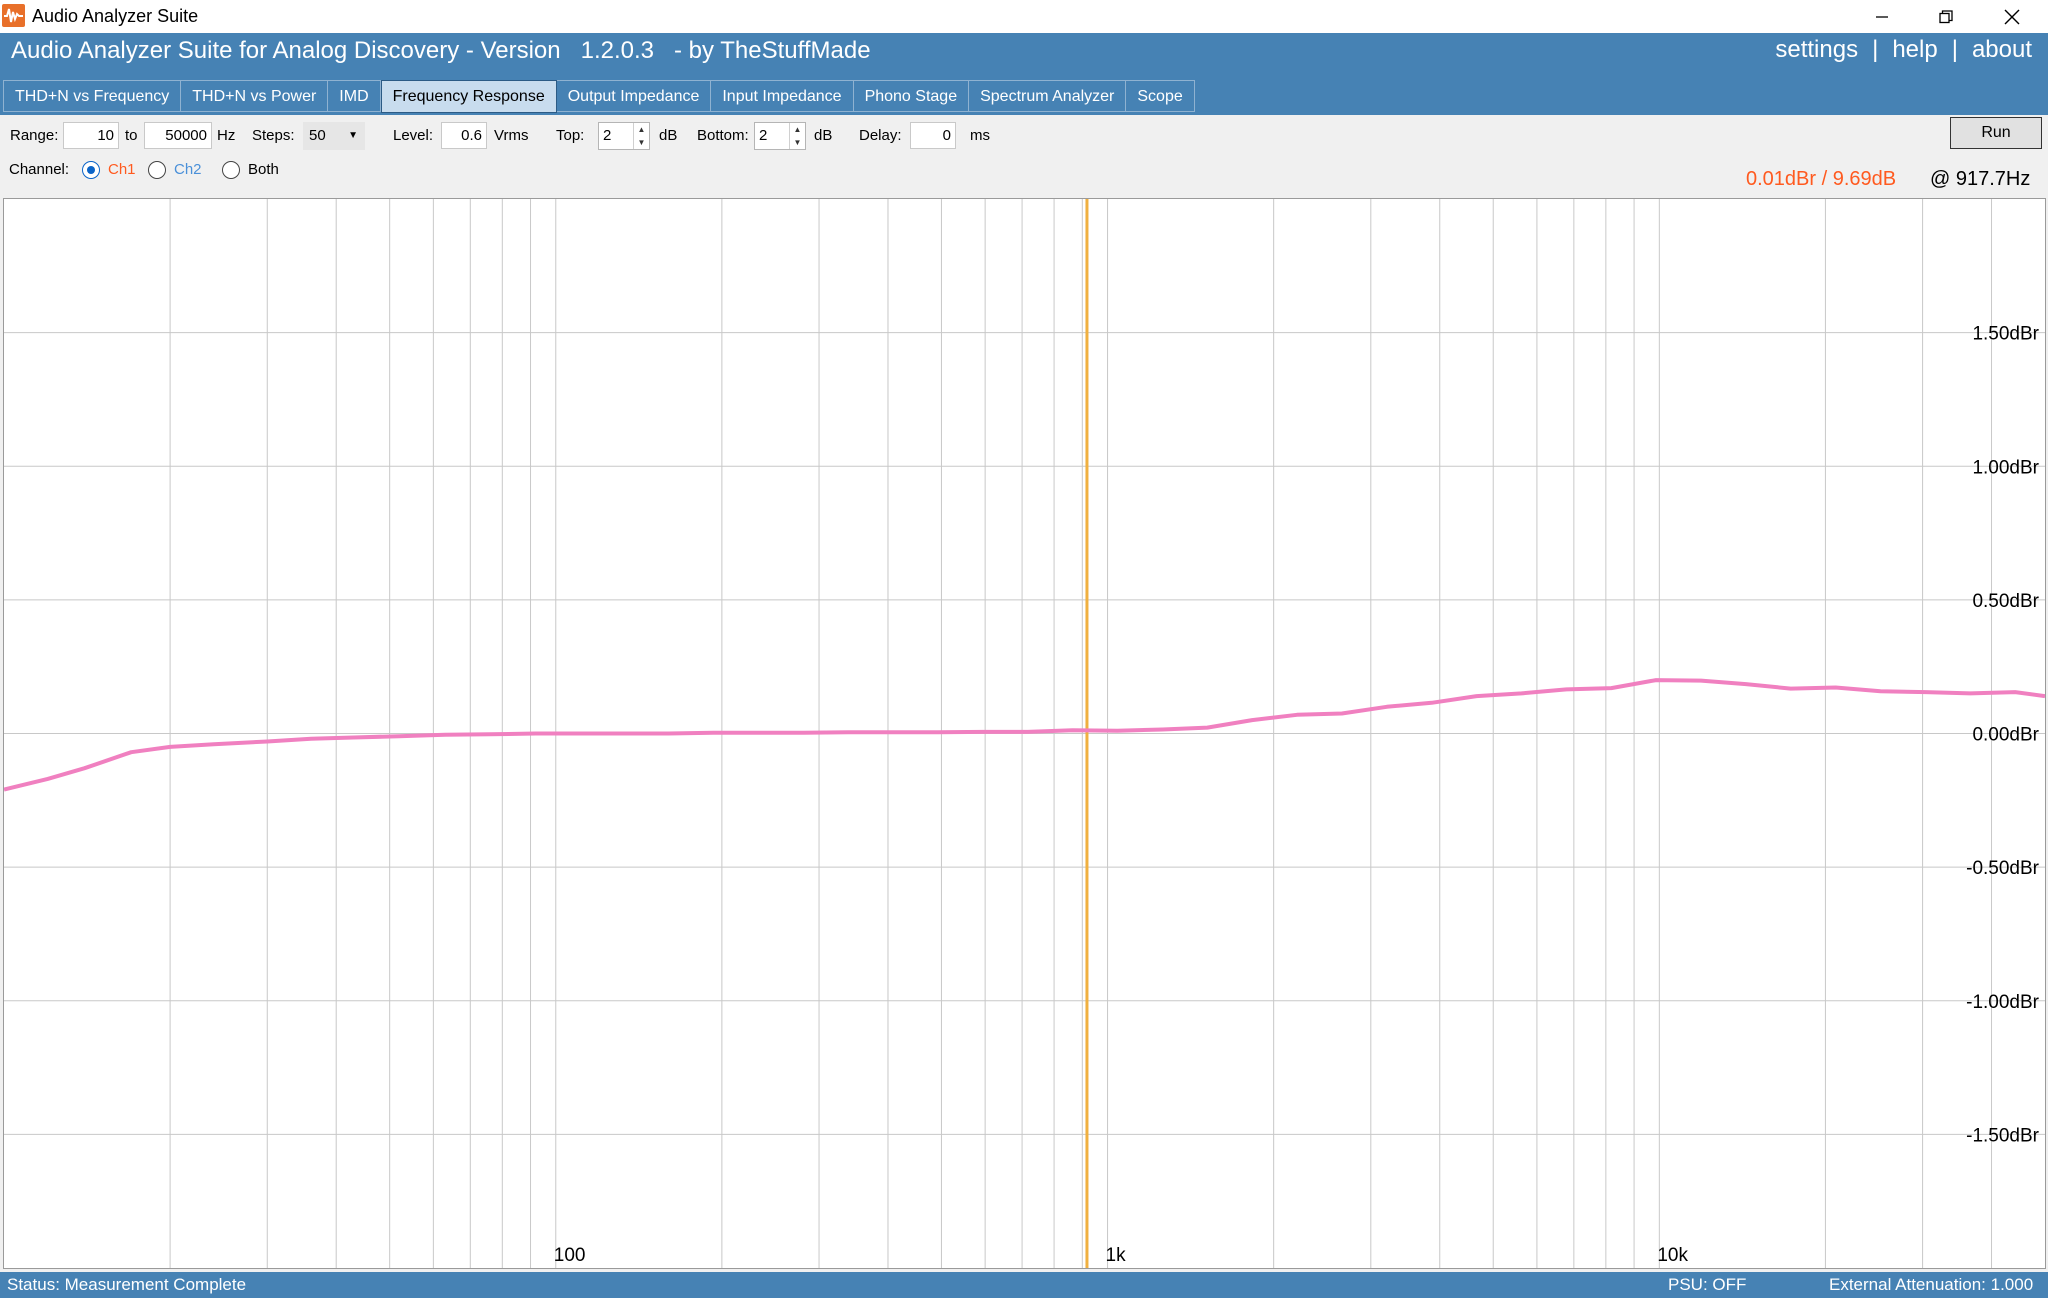 The image size is (2048, 1298). What do you see at coordinates (607, 135) in the screenshot?
I see `top-value: 2` at bounding box center [607, 135].